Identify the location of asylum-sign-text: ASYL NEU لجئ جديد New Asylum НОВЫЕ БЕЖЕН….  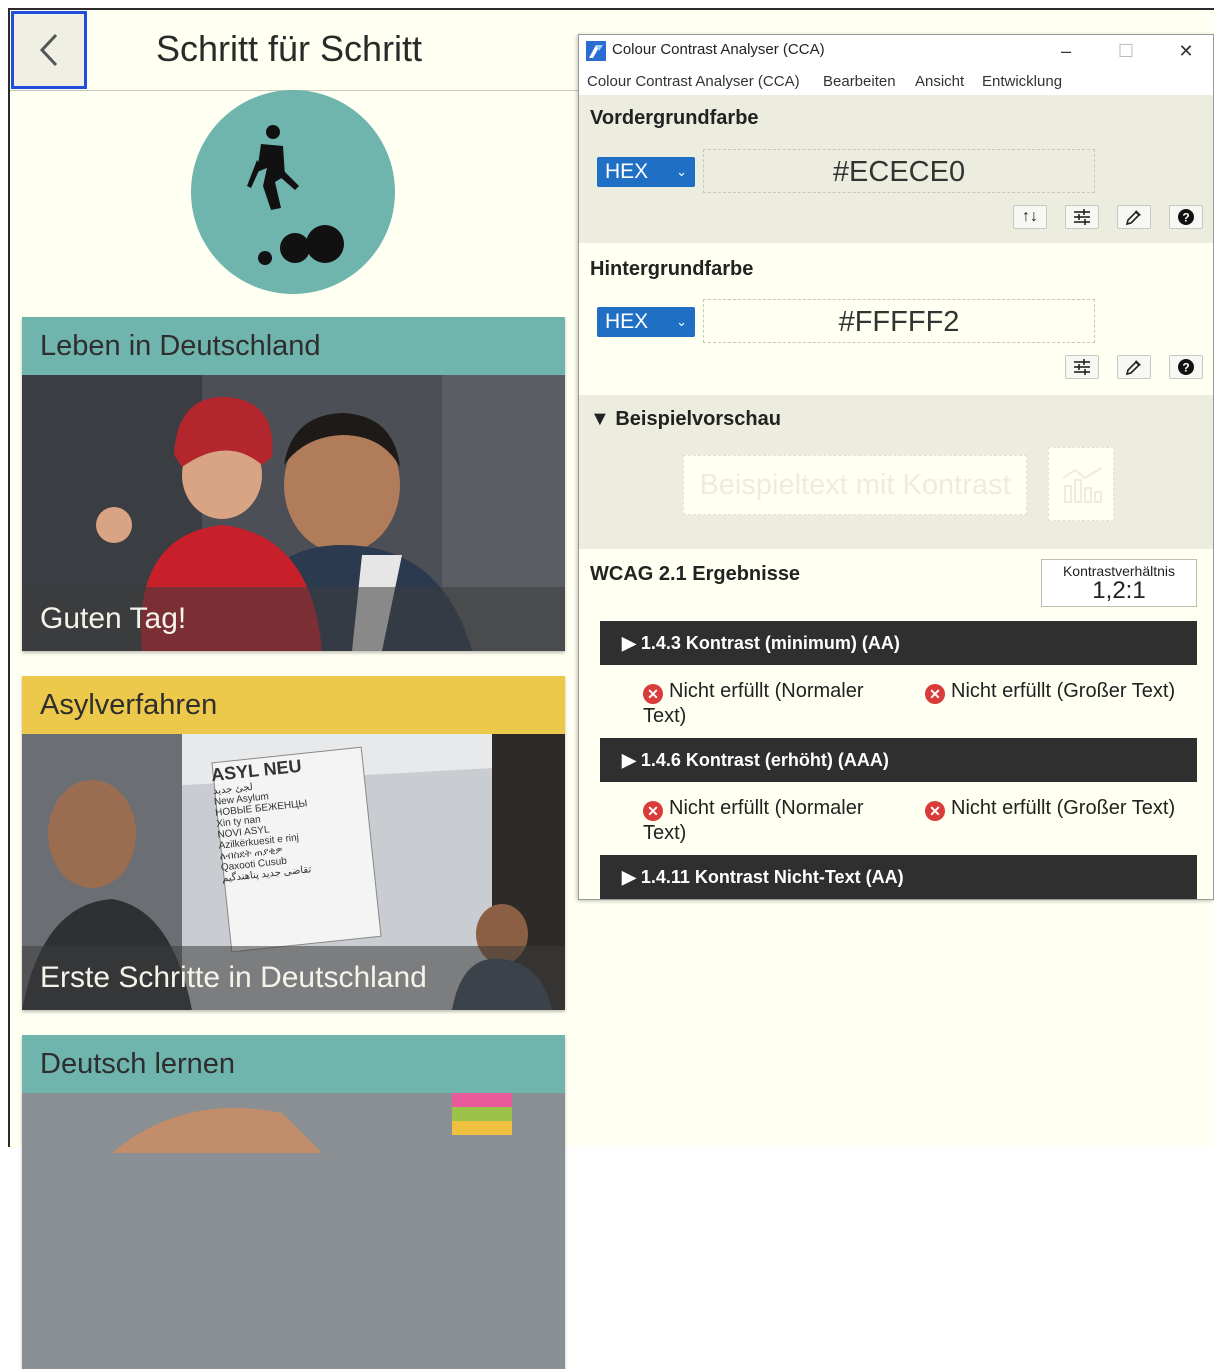
(291, 816).